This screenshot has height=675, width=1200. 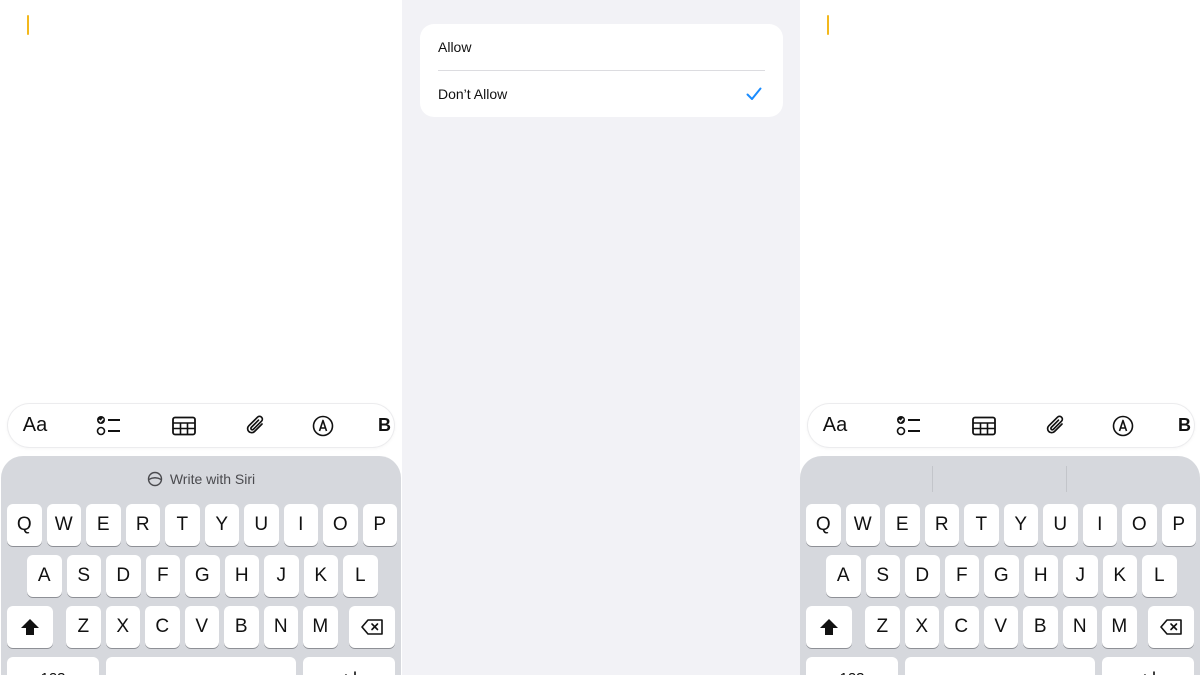 What do you see at coordinates (28, 25) in the screenshot?
I see `text-cursor` at bounding box center [28, 25].